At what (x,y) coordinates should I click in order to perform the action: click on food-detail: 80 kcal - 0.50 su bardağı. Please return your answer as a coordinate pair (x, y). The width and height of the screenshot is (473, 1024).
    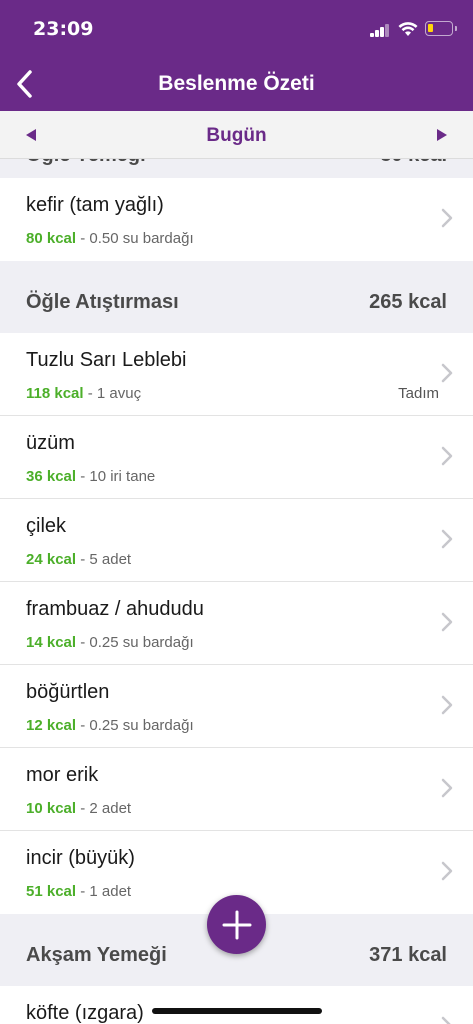
    Looking at the image, I should click on (110, 238).